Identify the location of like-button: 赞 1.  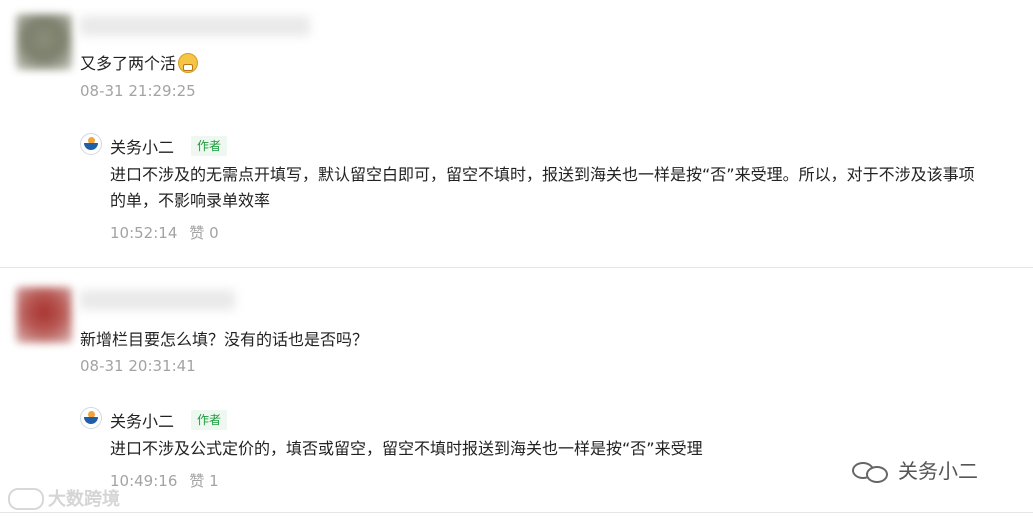
(203, 481).